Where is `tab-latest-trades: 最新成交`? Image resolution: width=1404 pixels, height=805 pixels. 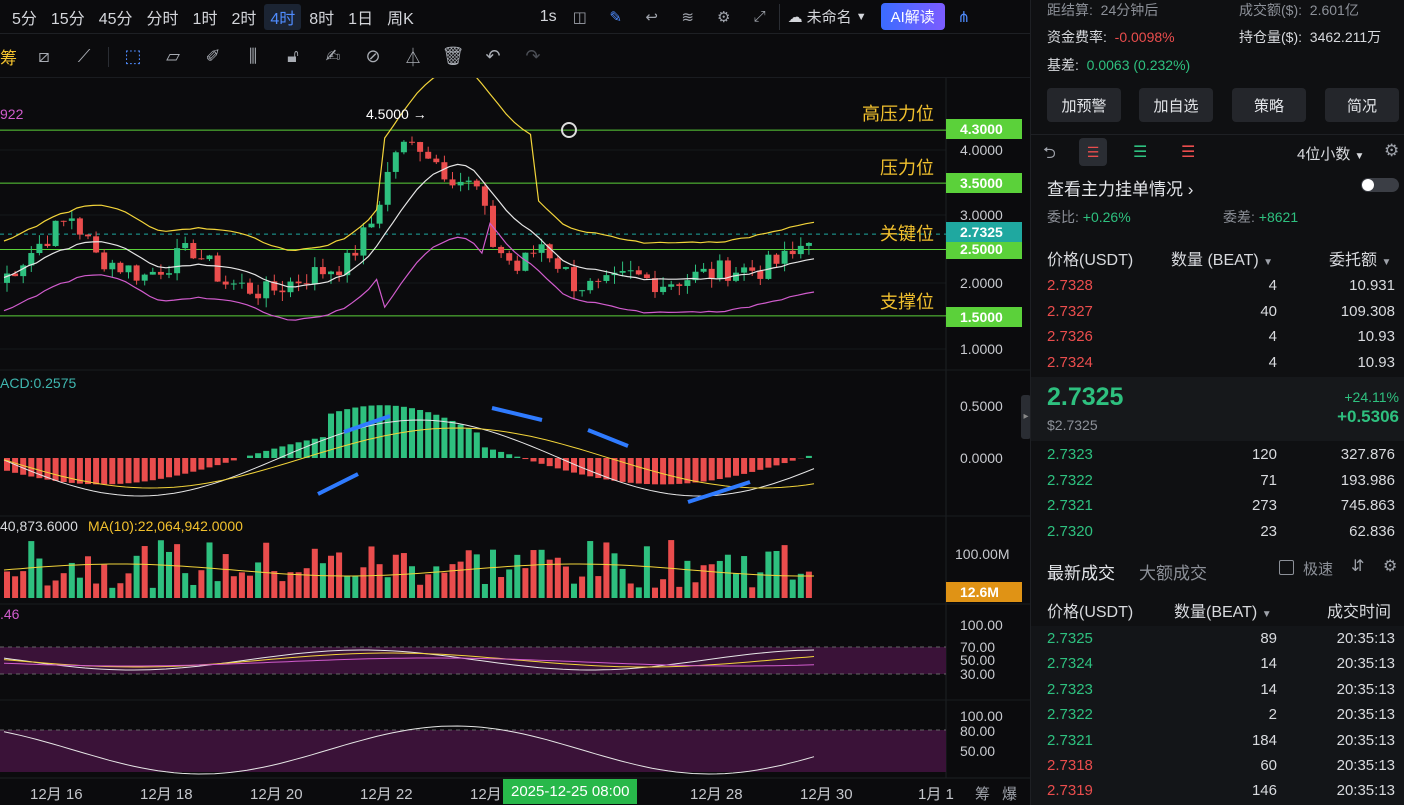 tab-latest-trades: 最新成交 is located at coordinates (1081, 571).